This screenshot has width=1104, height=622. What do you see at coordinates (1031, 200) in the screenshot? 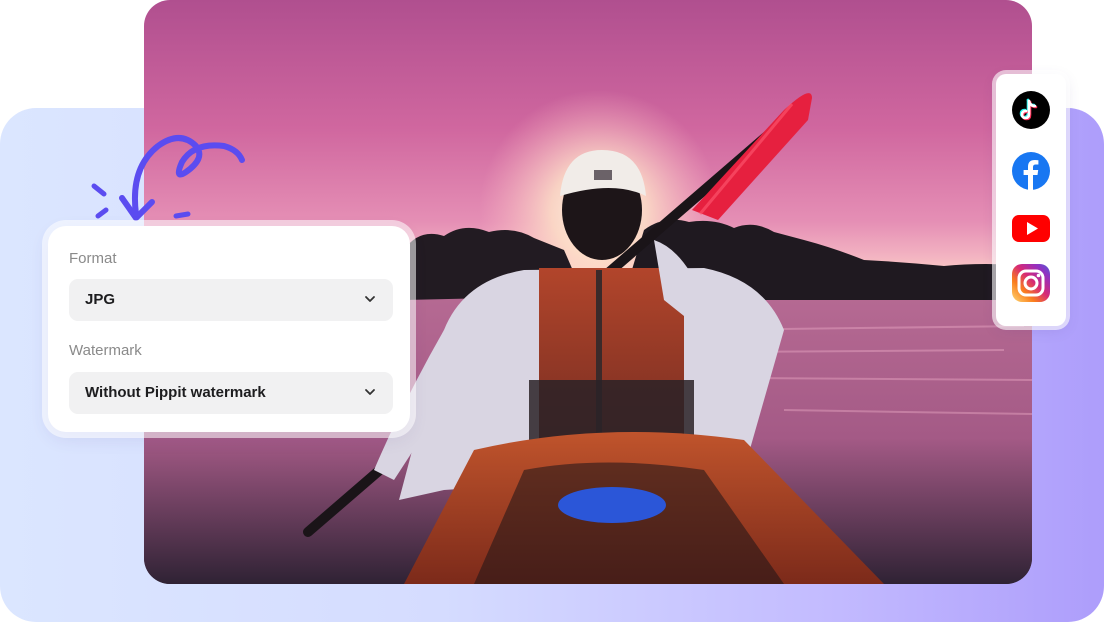
I see `social-share-bar` at bounding box center [1031, 200].